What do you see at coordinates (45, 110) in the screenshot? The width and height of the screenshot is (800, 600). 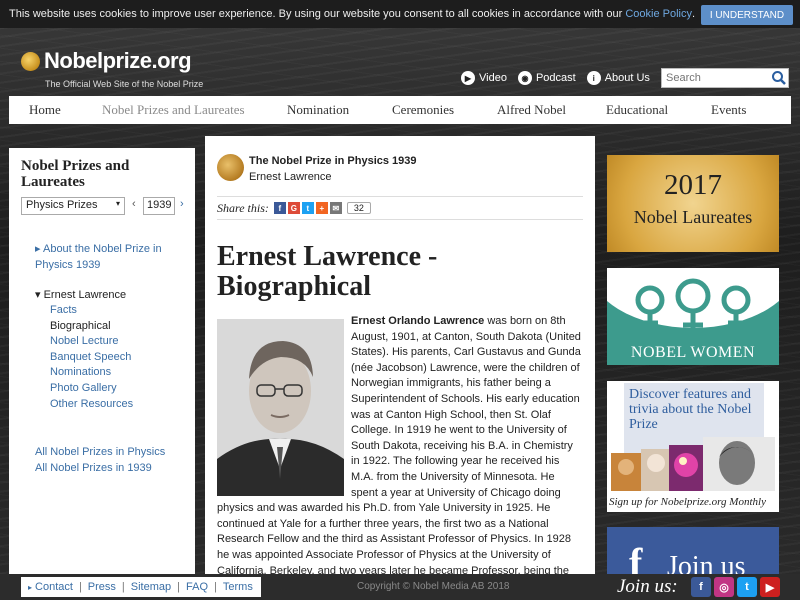 I see `nav-home: Home` at bounding box center [45, 110].